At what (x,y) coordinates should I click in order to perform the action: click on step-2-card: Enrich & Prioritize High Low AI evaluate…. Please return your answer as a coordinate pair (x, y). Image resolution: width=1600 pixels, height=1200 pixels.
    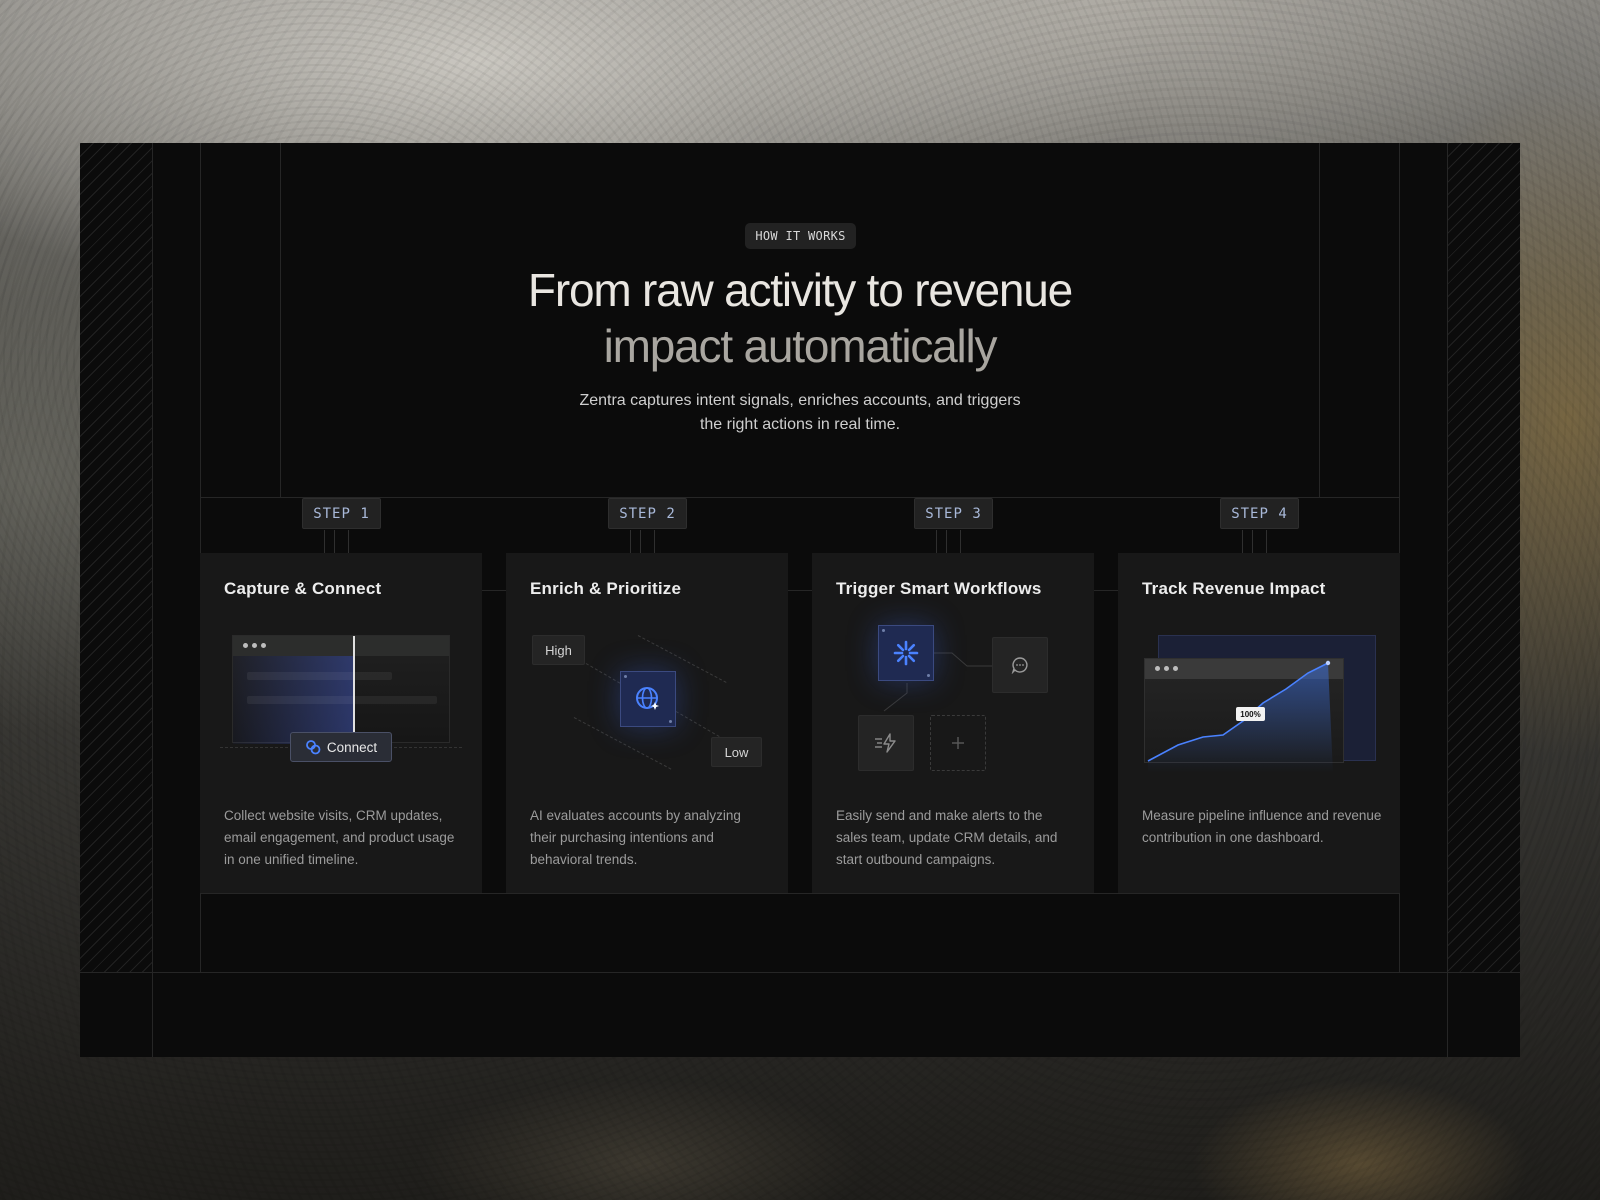
    Looking at the image, I should click on (647, 723).